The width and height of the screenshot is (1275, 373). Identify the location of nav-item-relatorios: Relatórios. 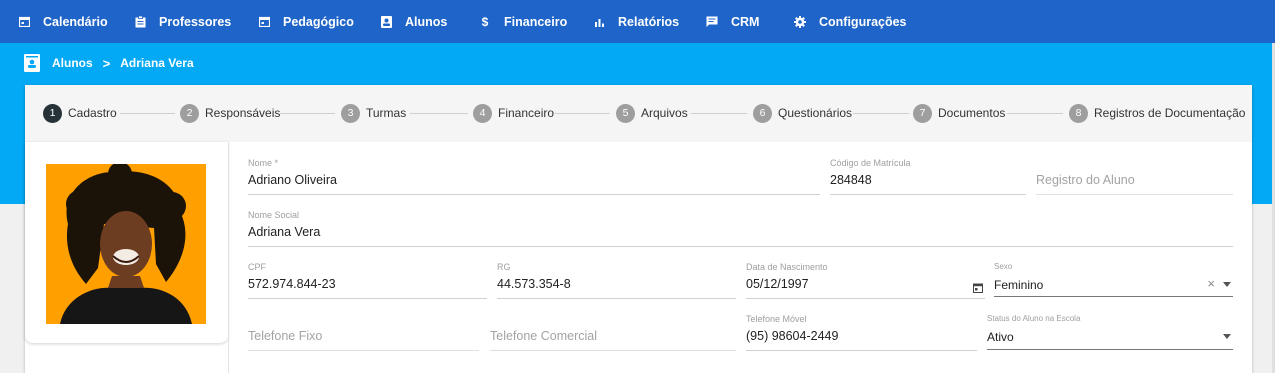
(636, 21).